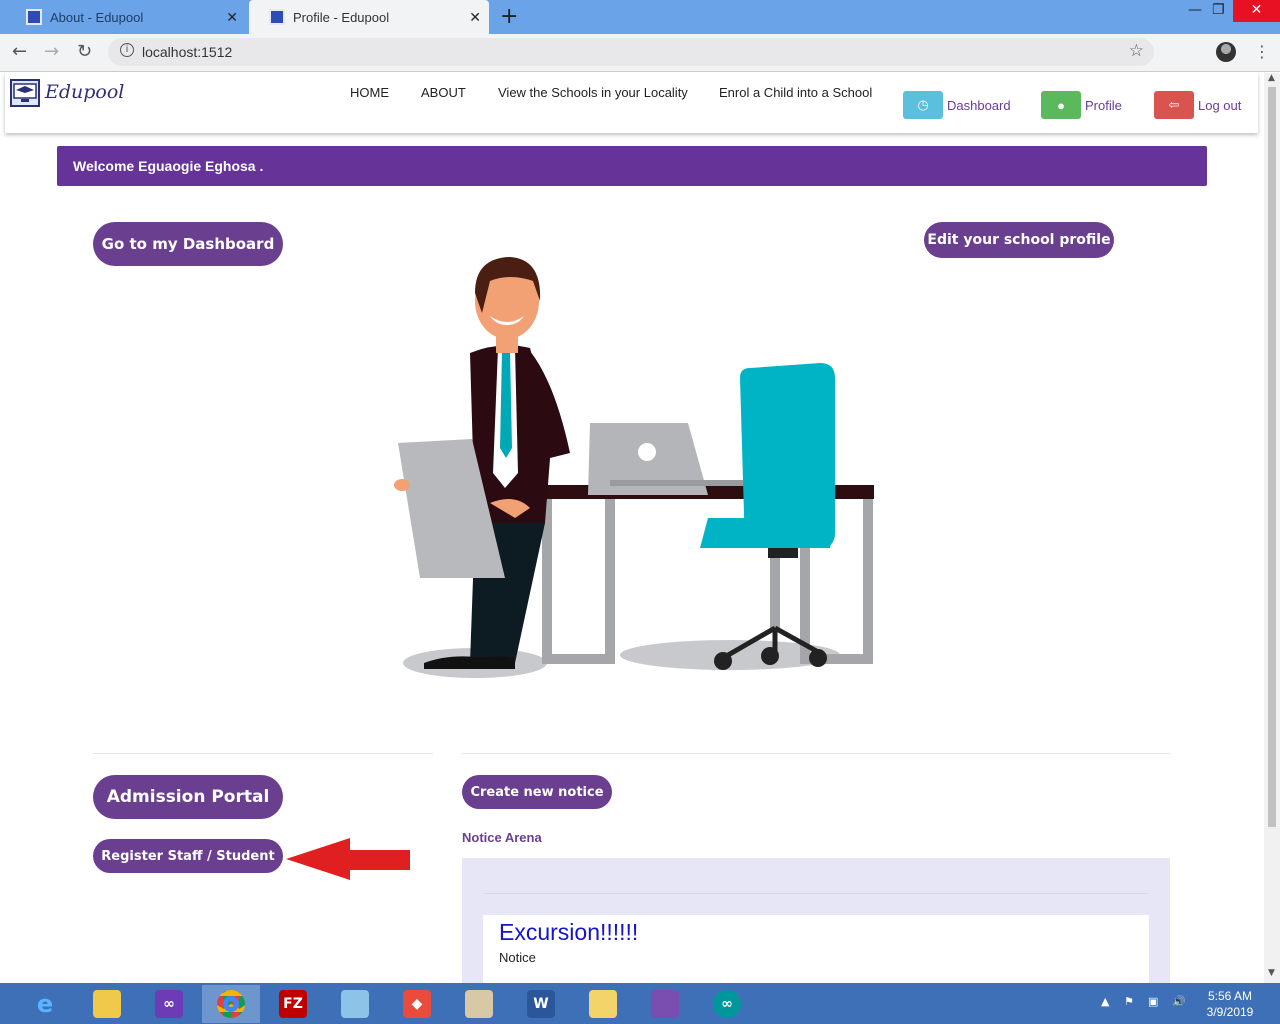  I want to click on word-icon: W, so click(541, 1004).